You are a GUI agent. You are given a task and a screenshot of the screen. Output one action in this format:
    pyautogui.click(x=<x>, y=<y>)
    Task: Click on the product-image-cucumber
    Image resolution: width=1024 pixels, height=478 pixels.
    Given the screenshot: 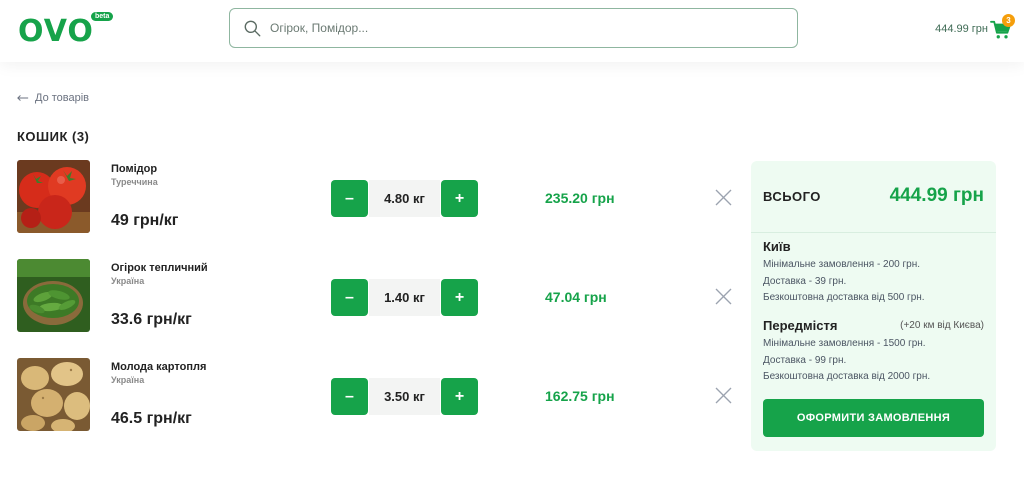 What is the action you would take?
    pyautogui.click(x=53, y=295)
    